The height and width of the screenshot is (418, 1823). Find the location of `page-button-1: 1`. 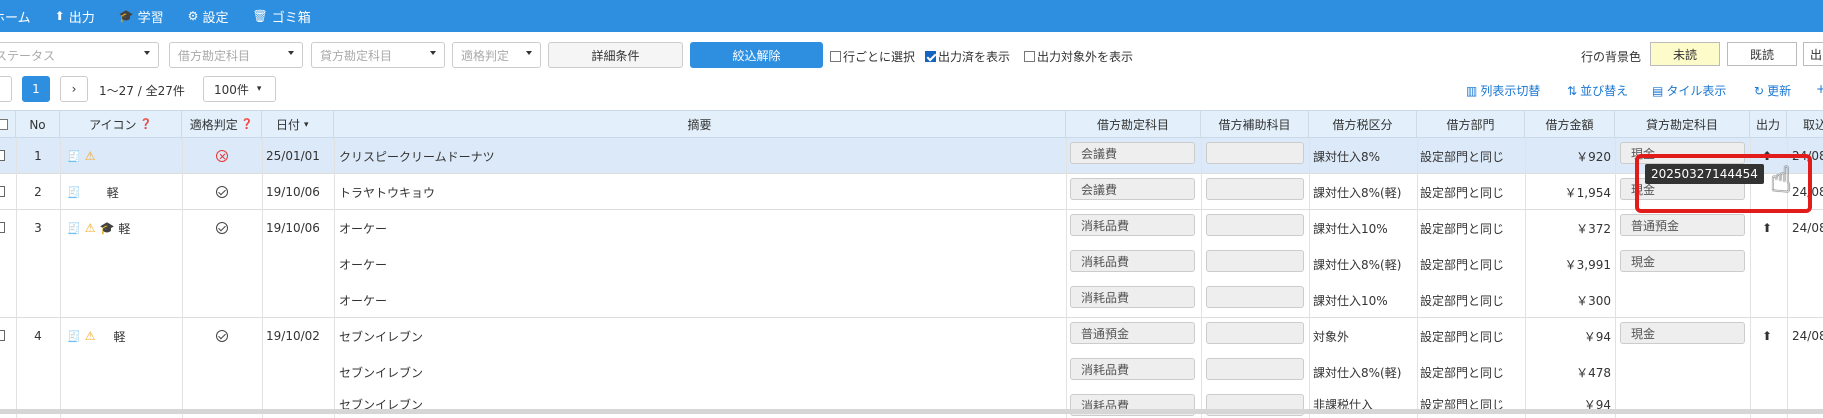

page-button-1: 1 is located at coordinates (36, 89).